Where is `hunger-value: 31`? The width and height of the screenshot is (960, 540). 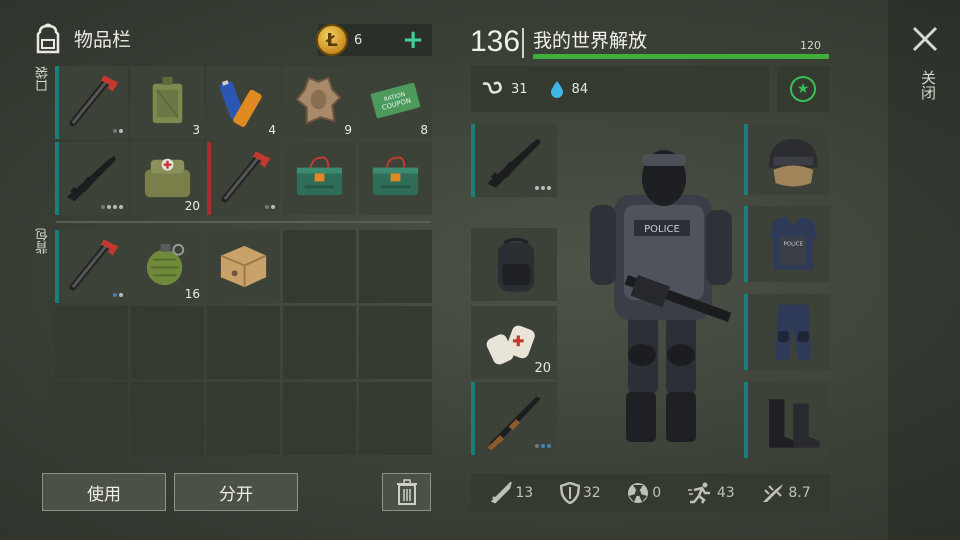
hunger-value: 31 is located at coordinates (519, 89).